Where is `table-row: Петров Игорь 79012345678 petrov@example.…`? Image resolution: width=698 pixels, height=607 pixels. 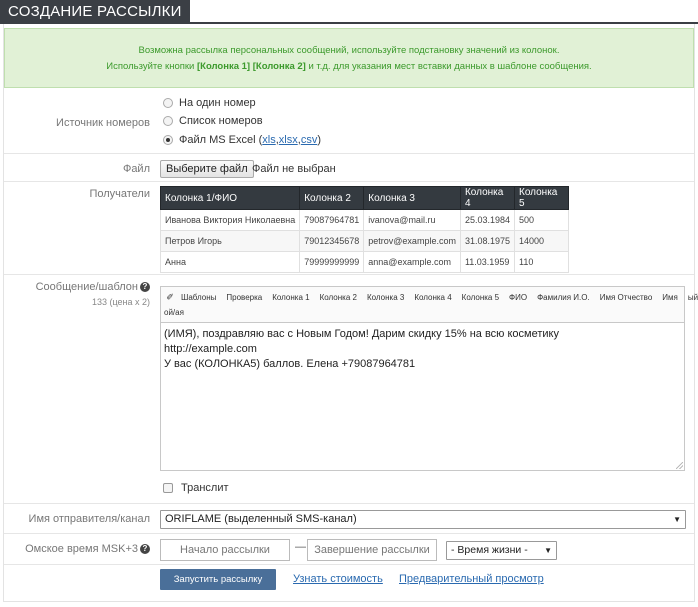
table-row: Петров Игорь 79012345678 petrov@example.… is located at coordinates (364, 241).